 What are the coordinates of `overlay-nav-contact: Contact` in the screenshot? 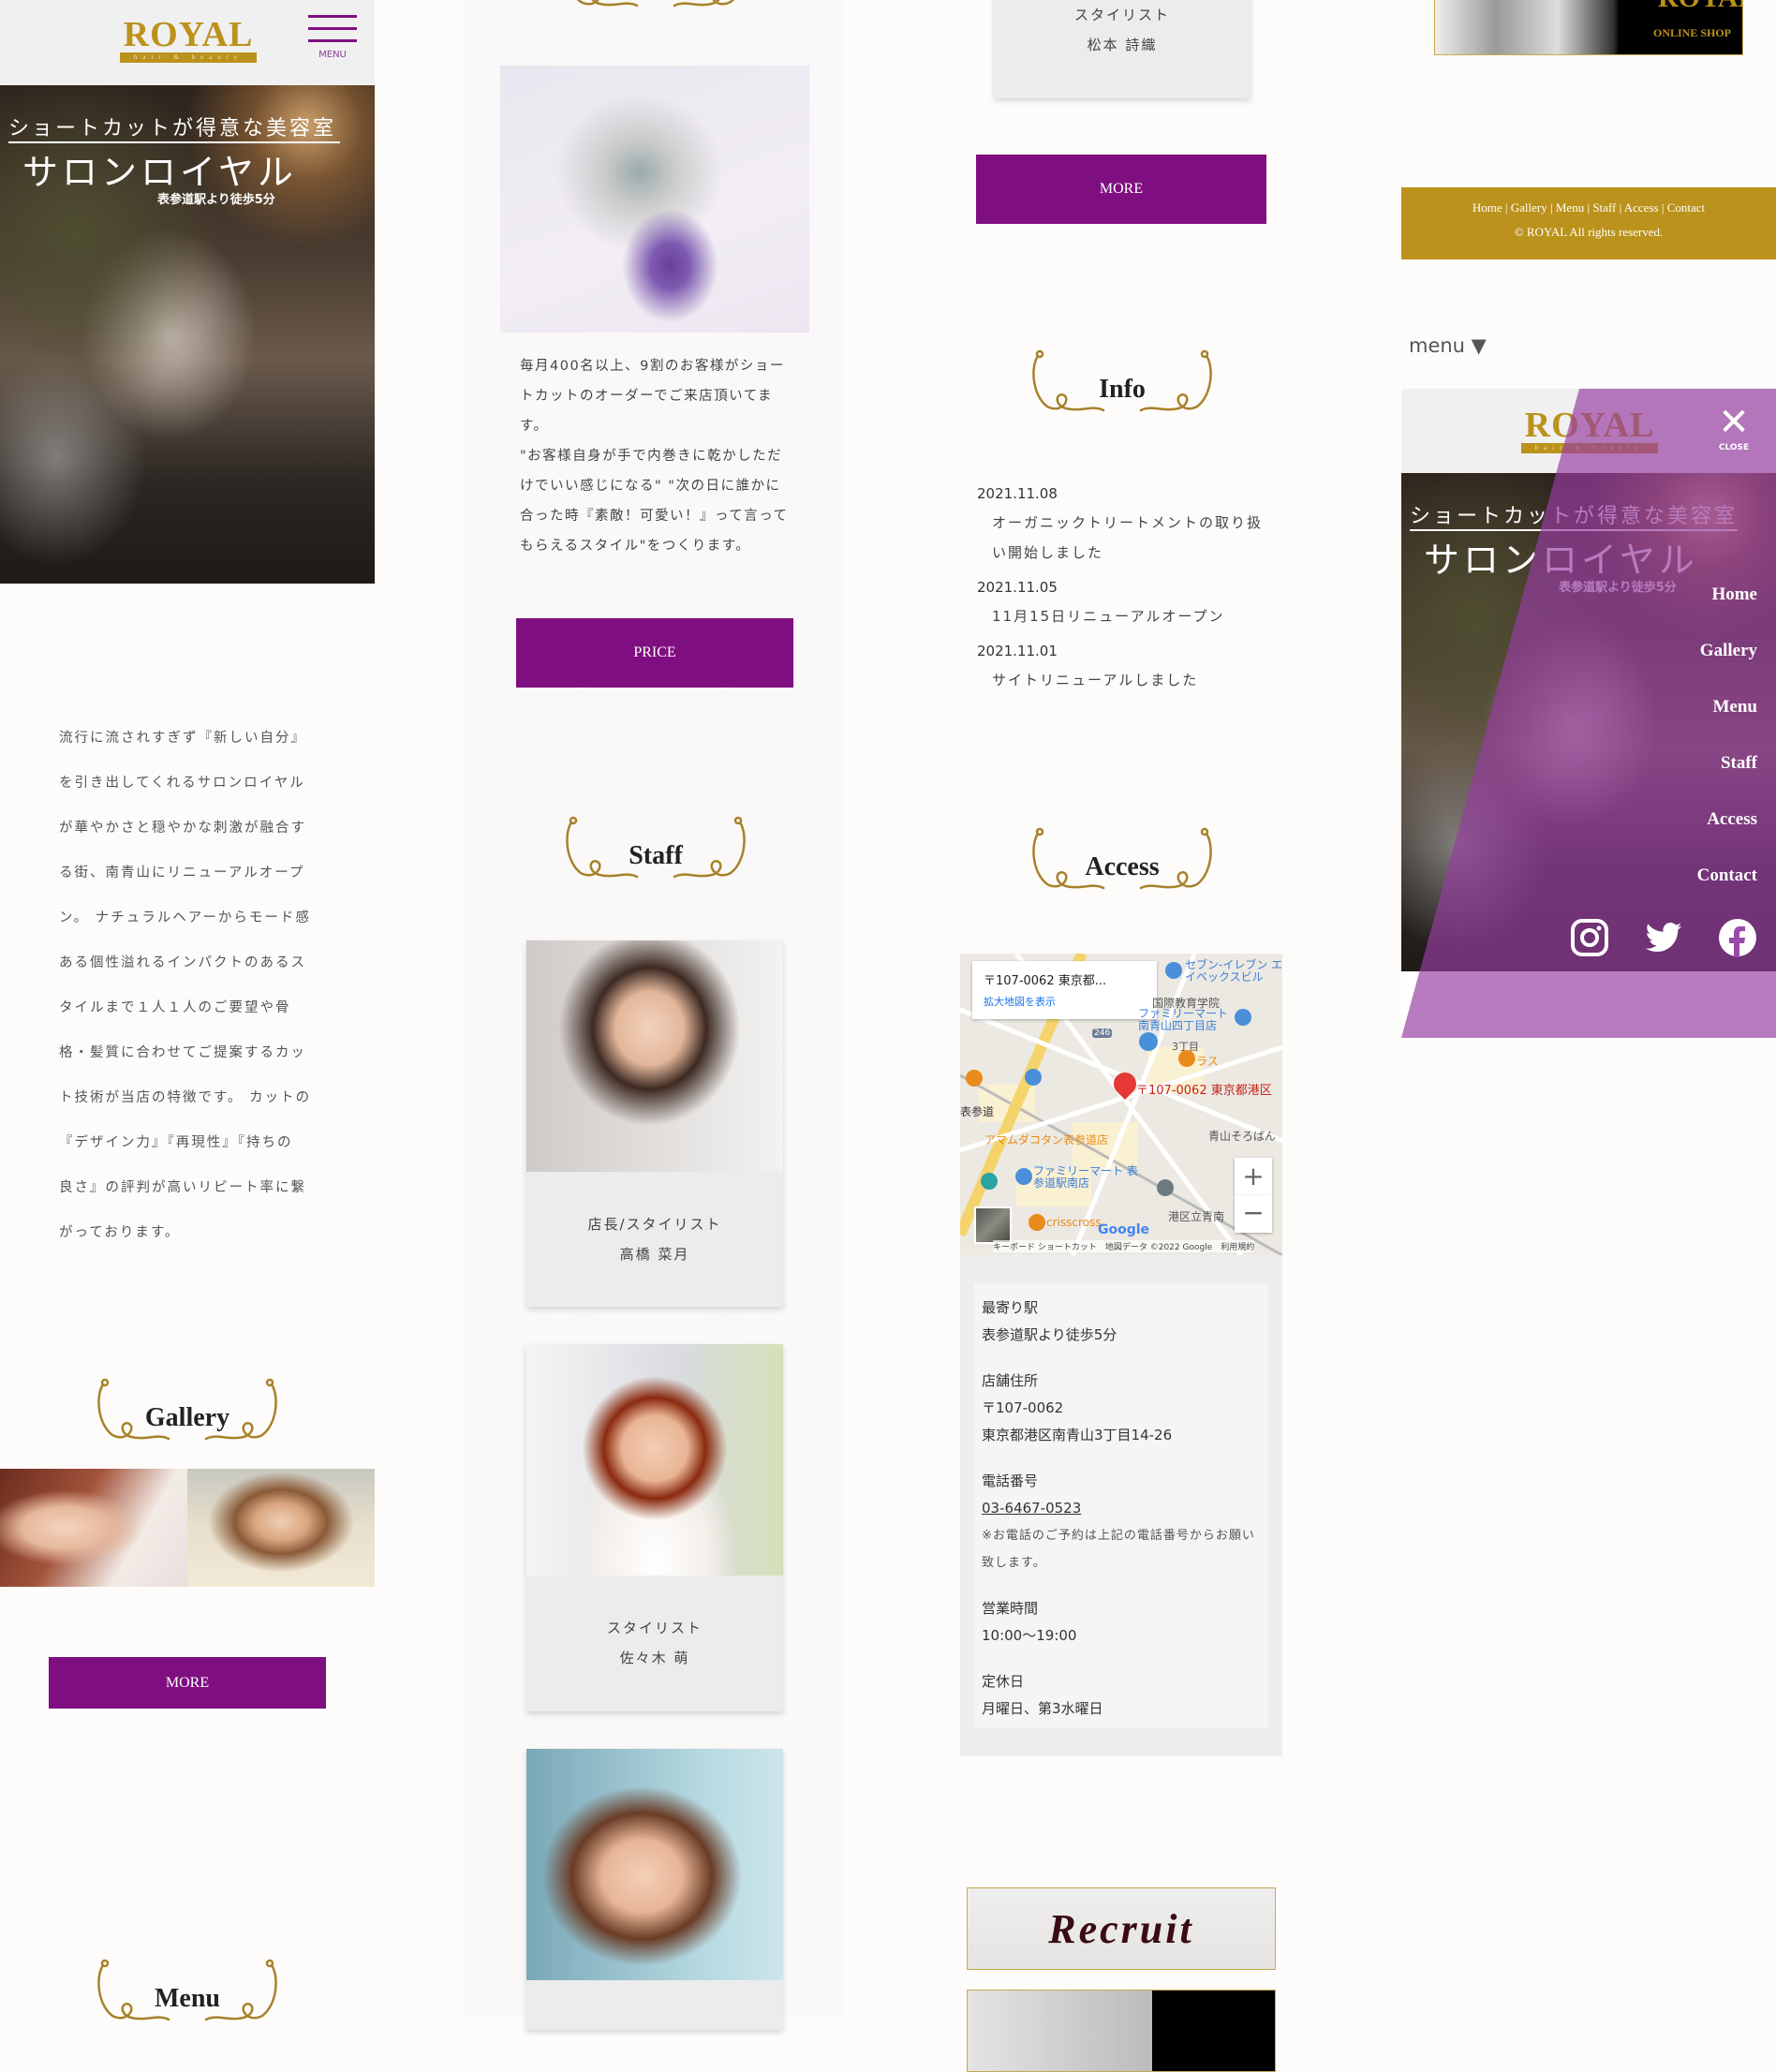 It's located at (1727, 876).